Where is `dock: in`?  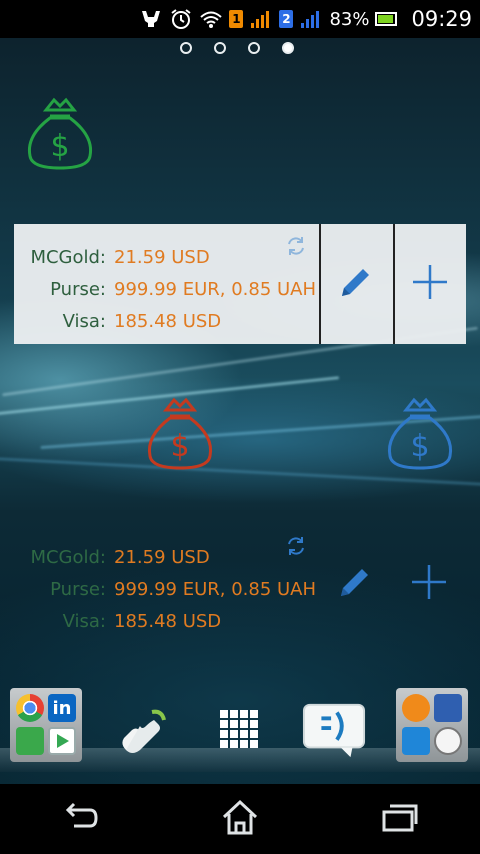 dock: in is located at coordinates (240, 735).